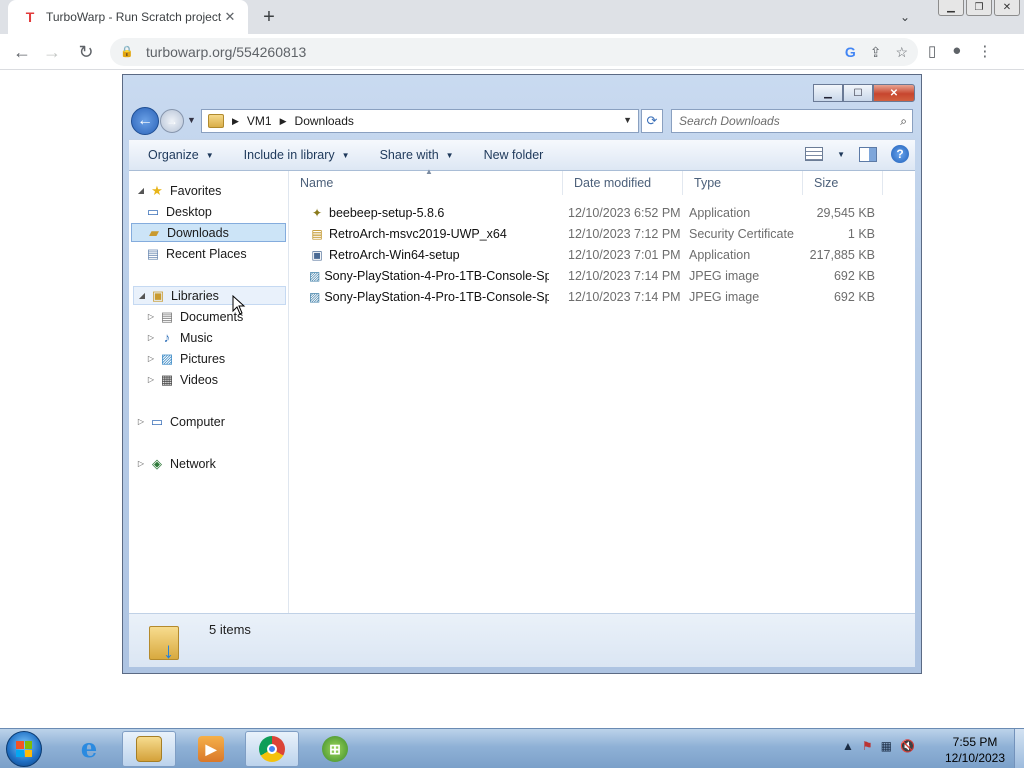 This screenshot has height=768, width=1024. Describe the element at coordinates (624, 297) in the screenshot. I see `file-date: 12/10/2023 7:14 PM` at that location.